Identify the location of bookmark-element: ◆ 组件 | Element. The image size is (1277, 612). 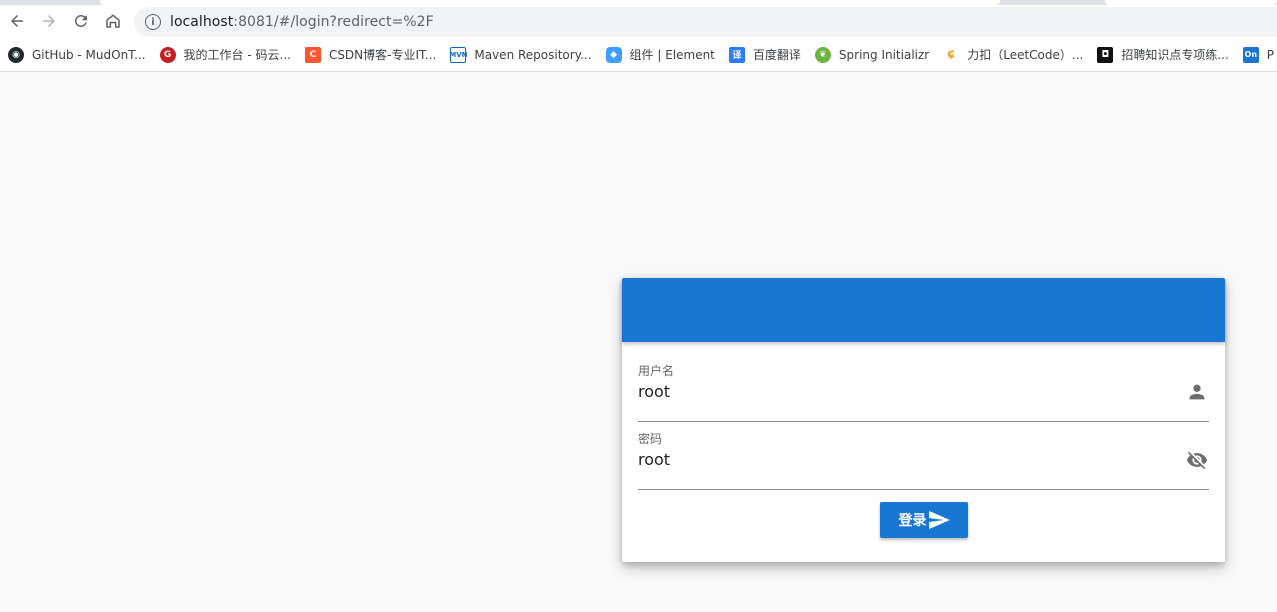
(659, 55).